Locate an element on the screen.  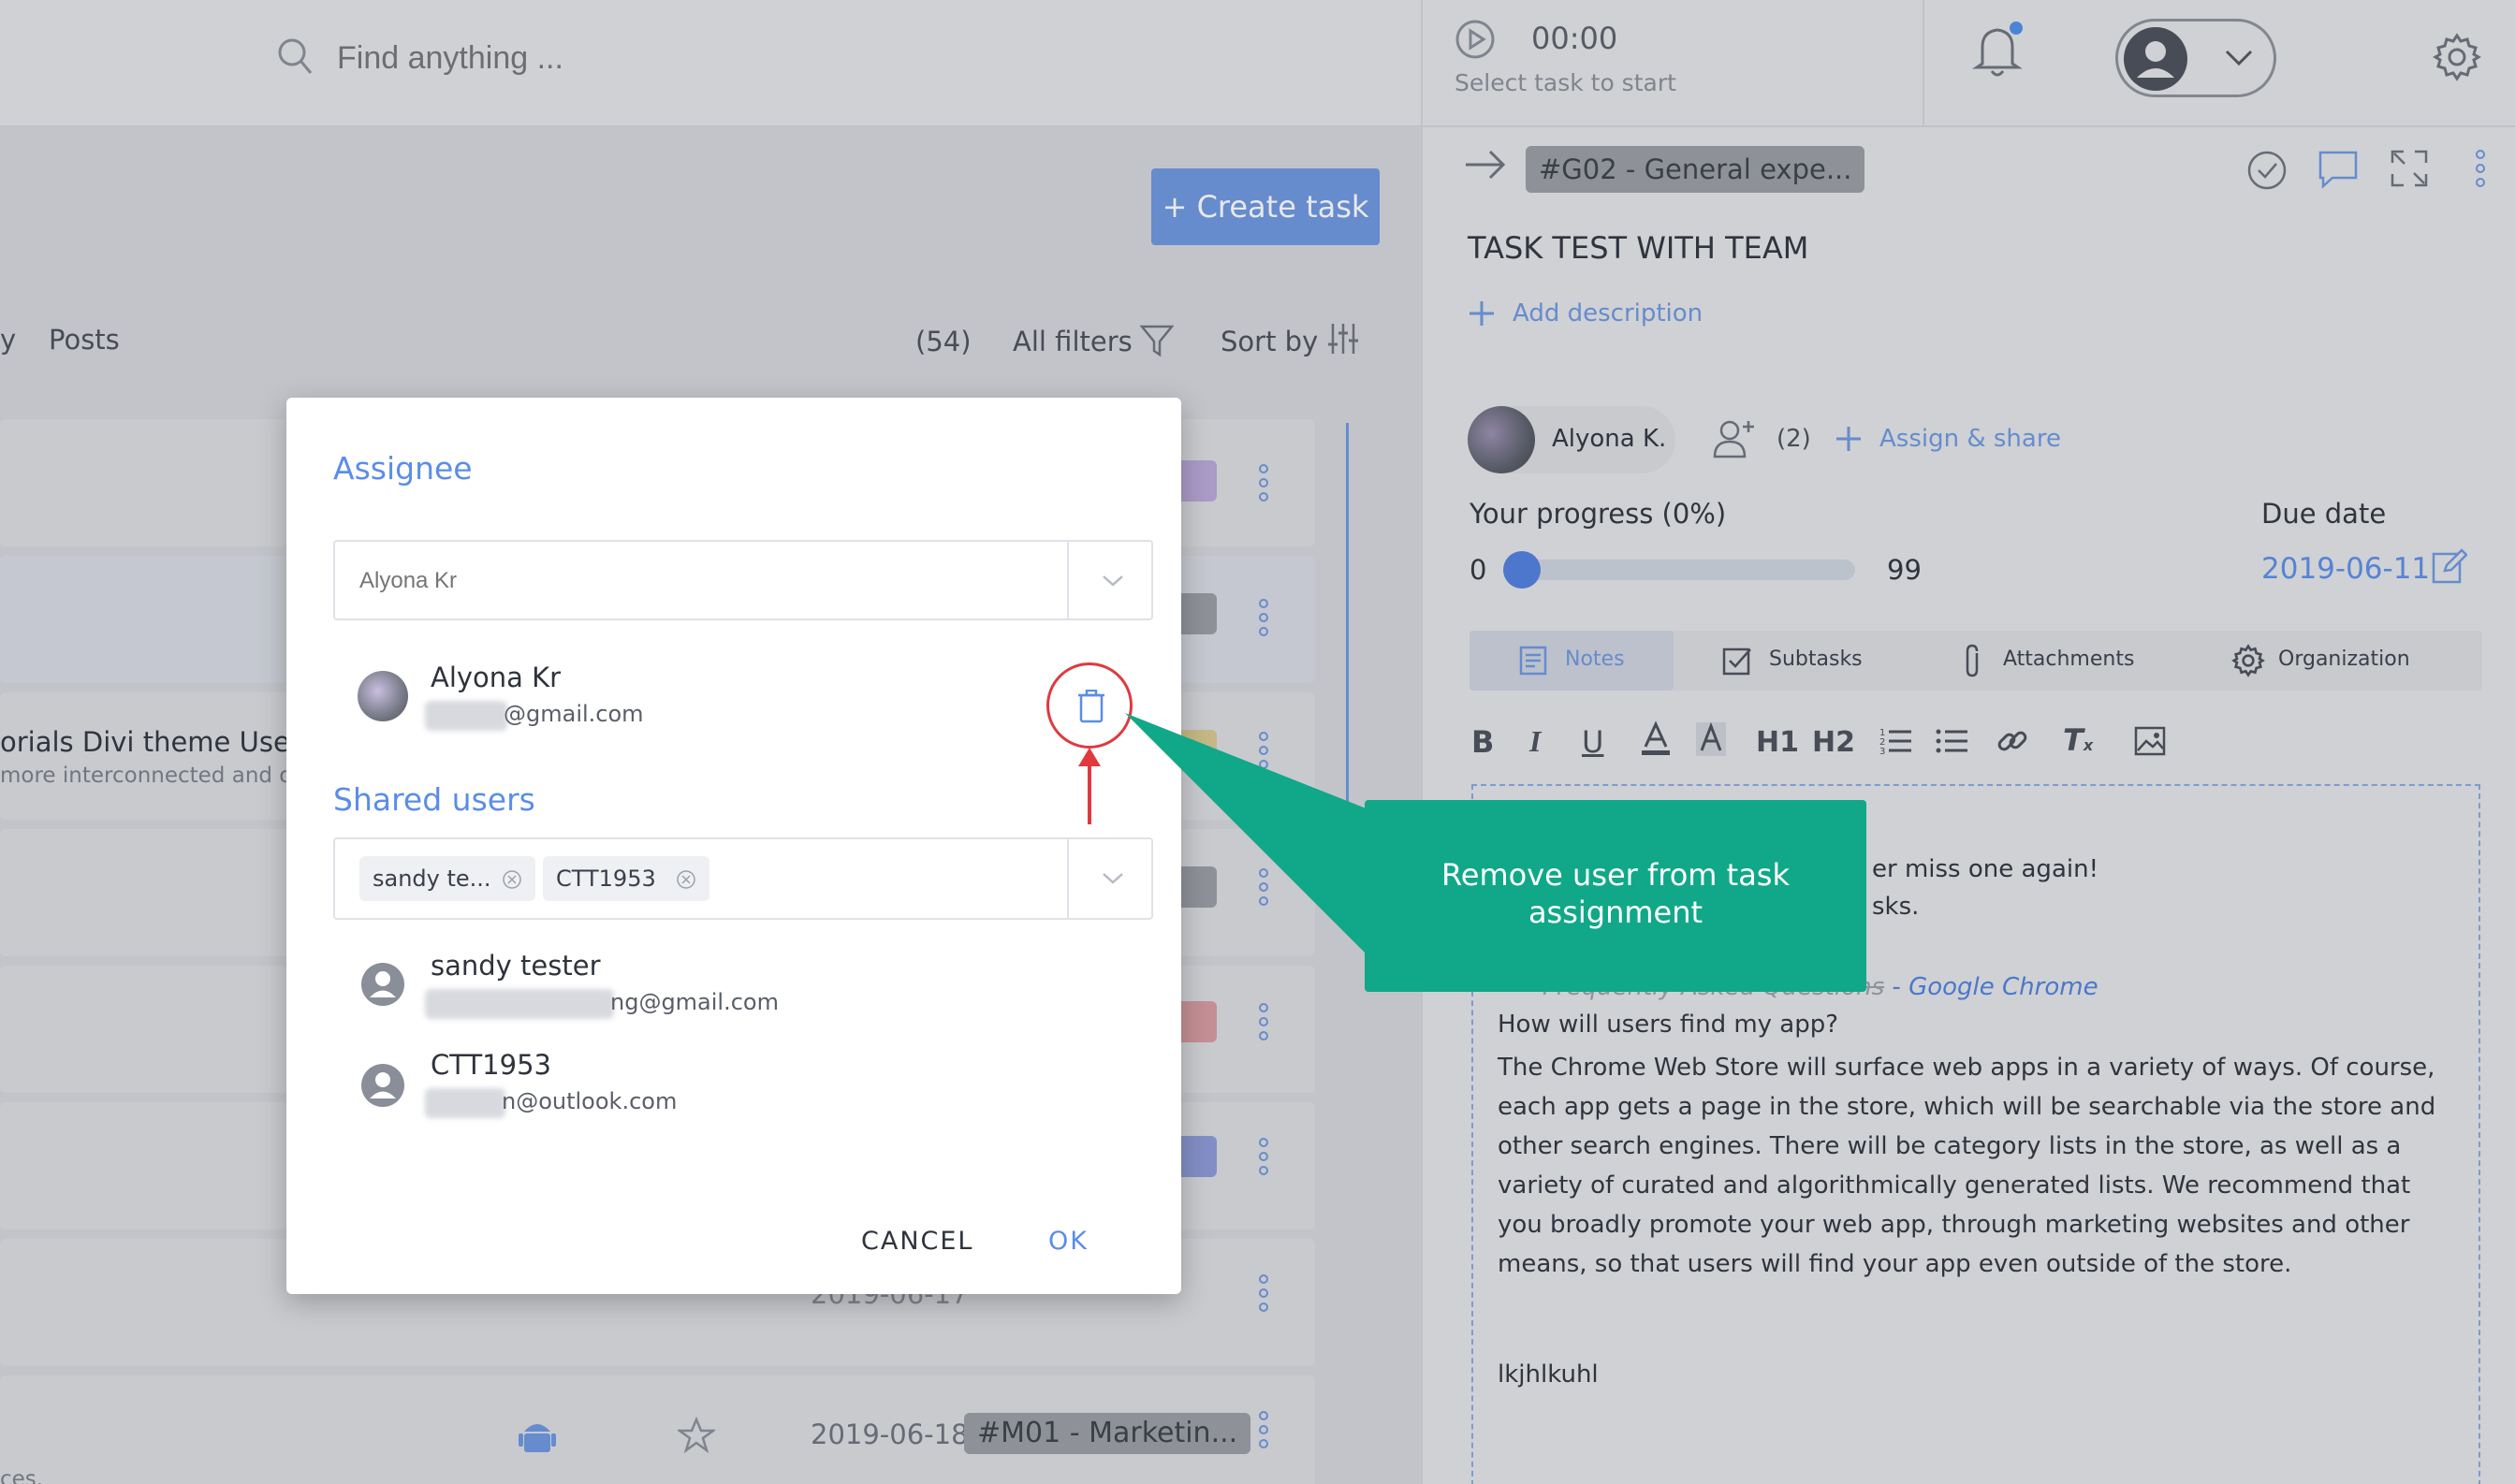
trash-icon is located at coordinates (1091, 706).